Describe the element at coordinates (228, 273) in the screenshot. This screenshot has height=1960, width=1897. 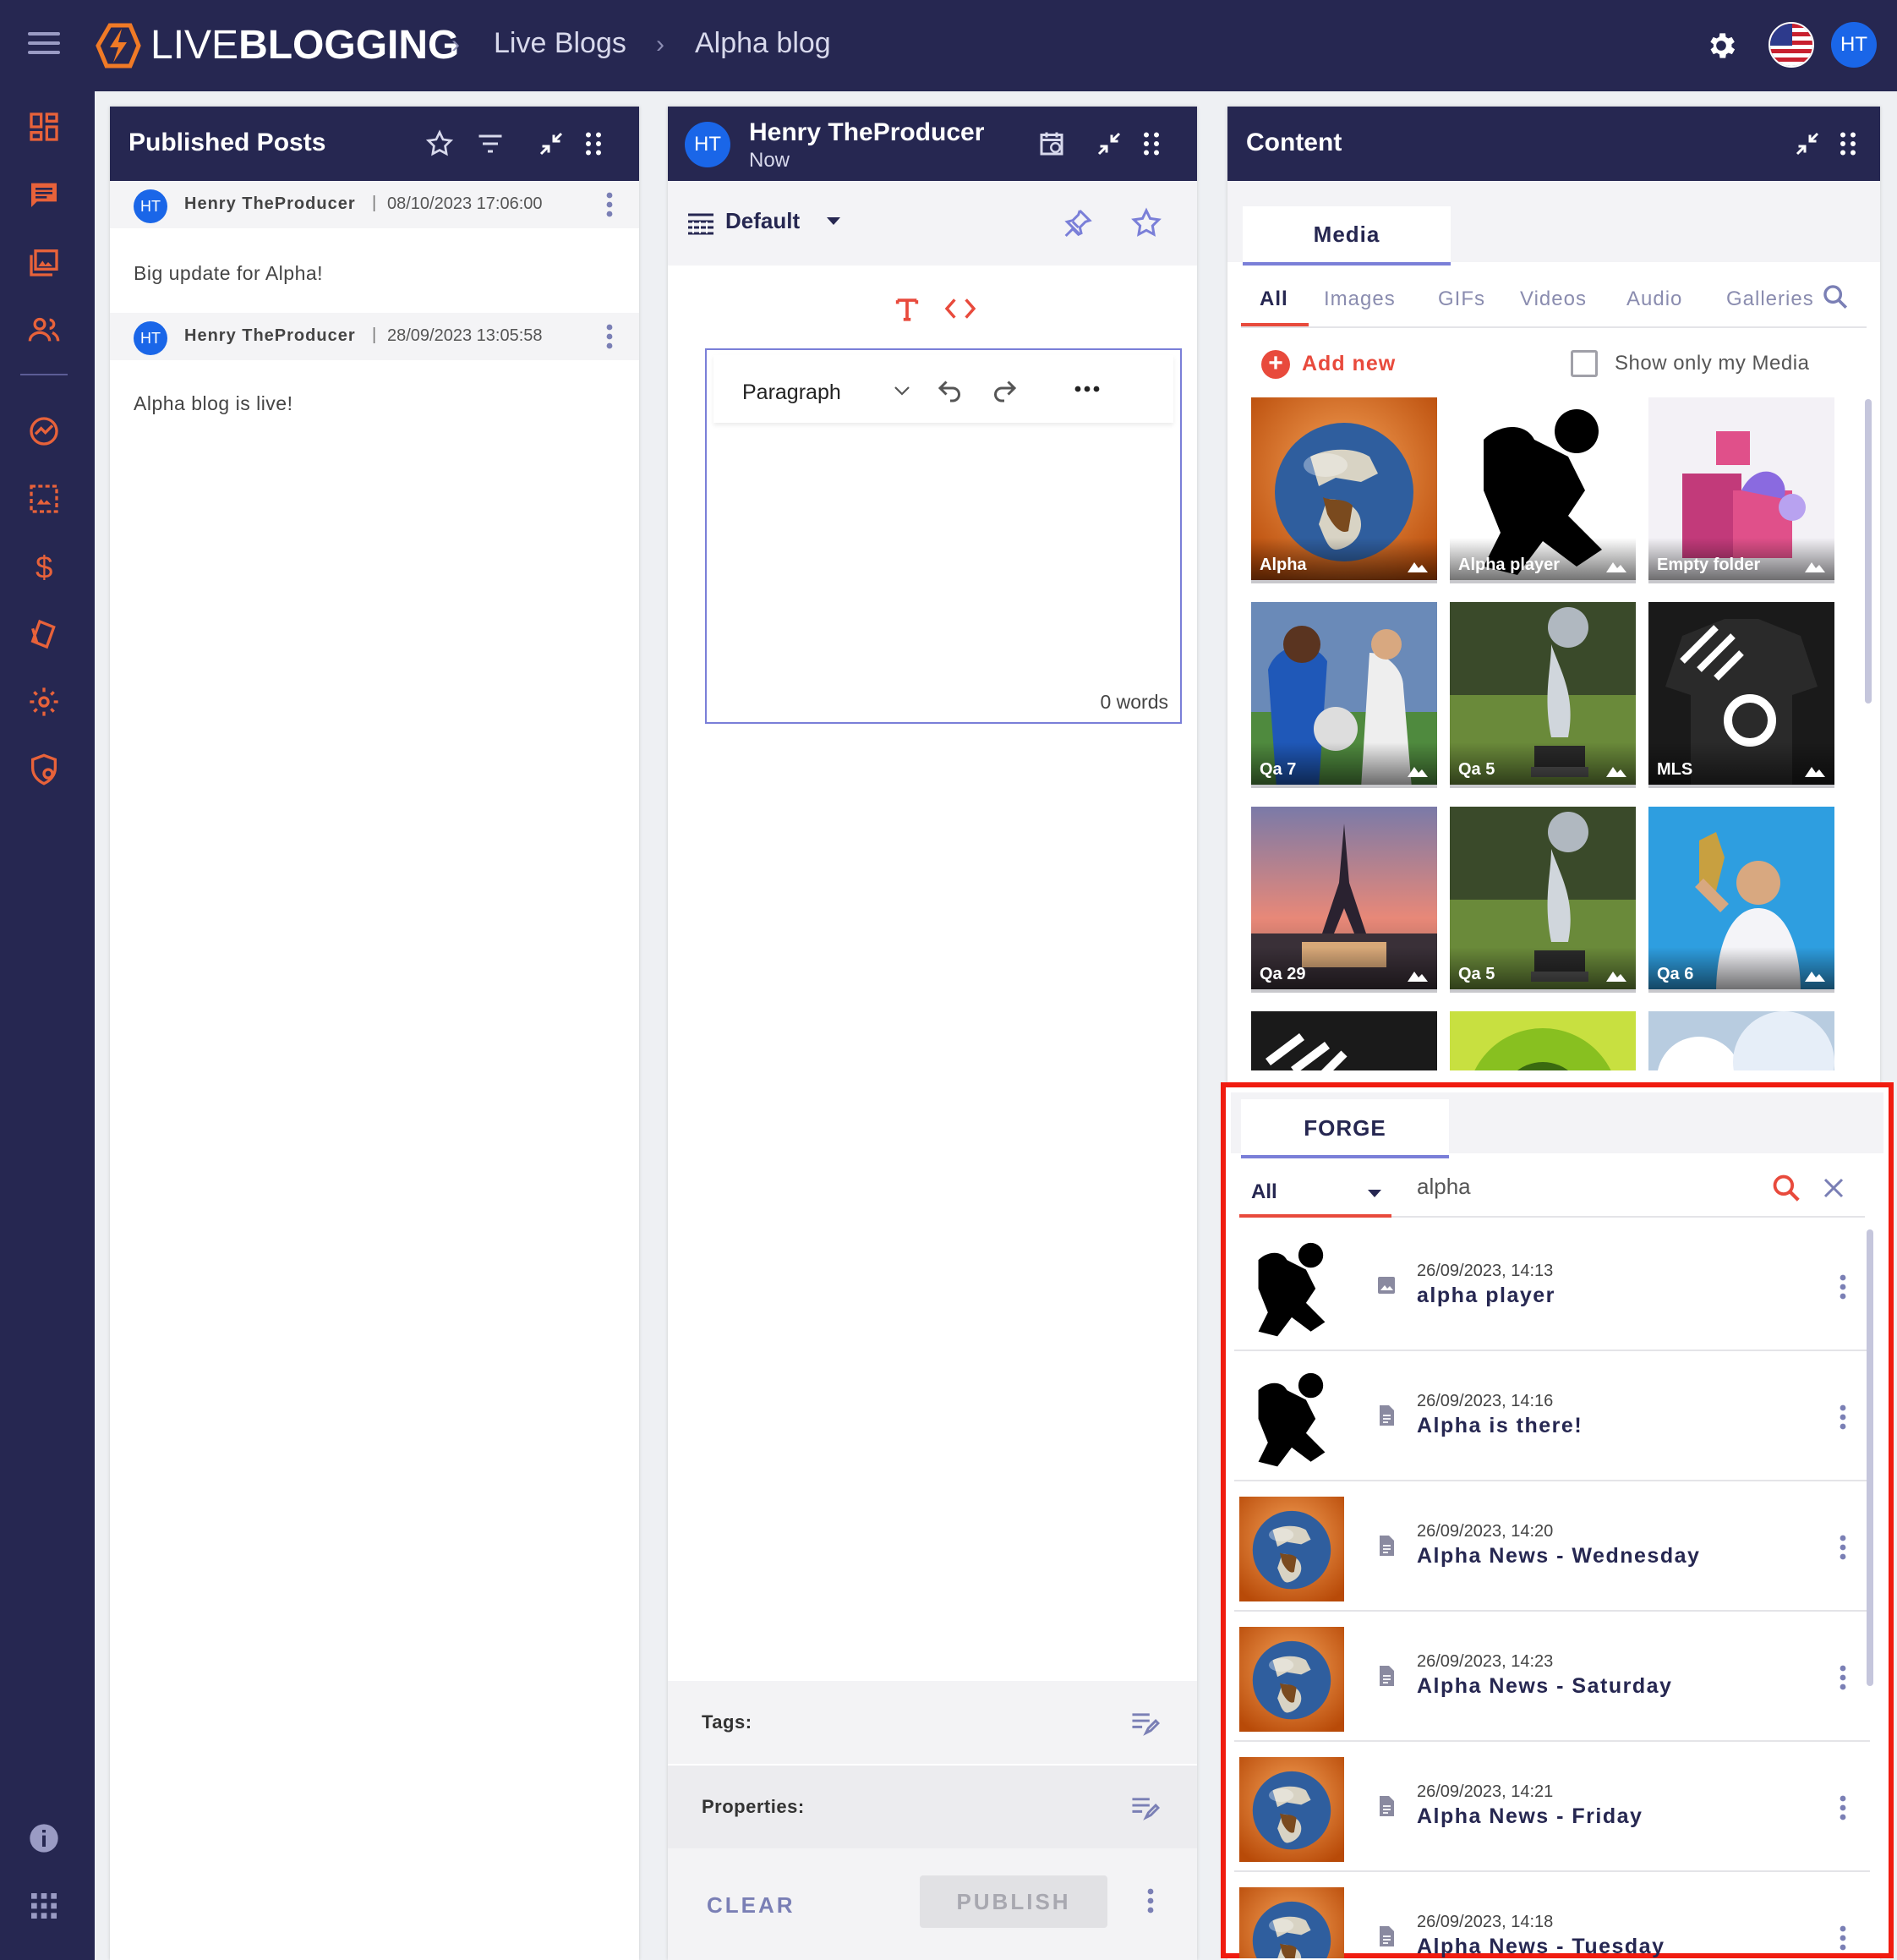
I see `post-body: Big update for Alpha!` at that location.